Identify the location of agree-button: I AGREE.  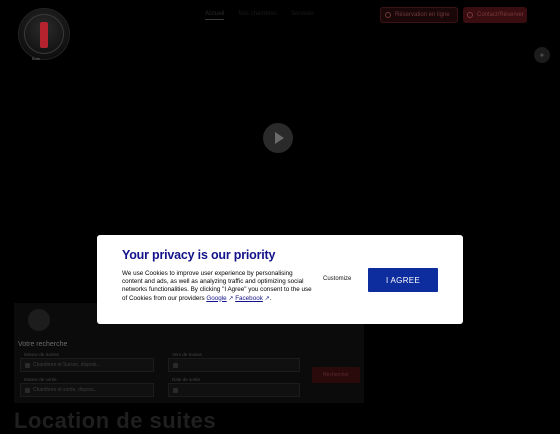
(403, 280).